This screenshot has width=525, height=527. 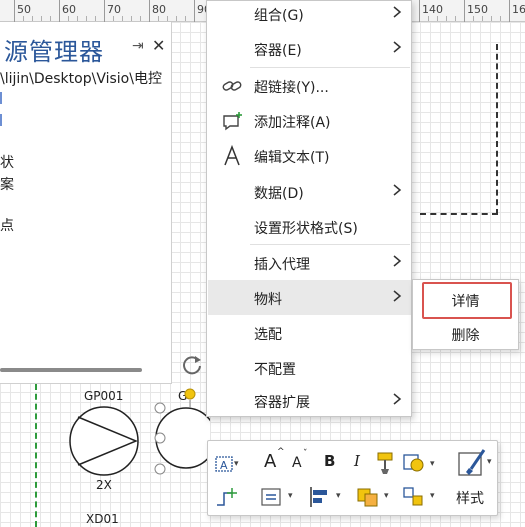 What do you see at coordinates (467, 300) in the screenshot?
I see `highlight-box` at bounding box center [467, 300].